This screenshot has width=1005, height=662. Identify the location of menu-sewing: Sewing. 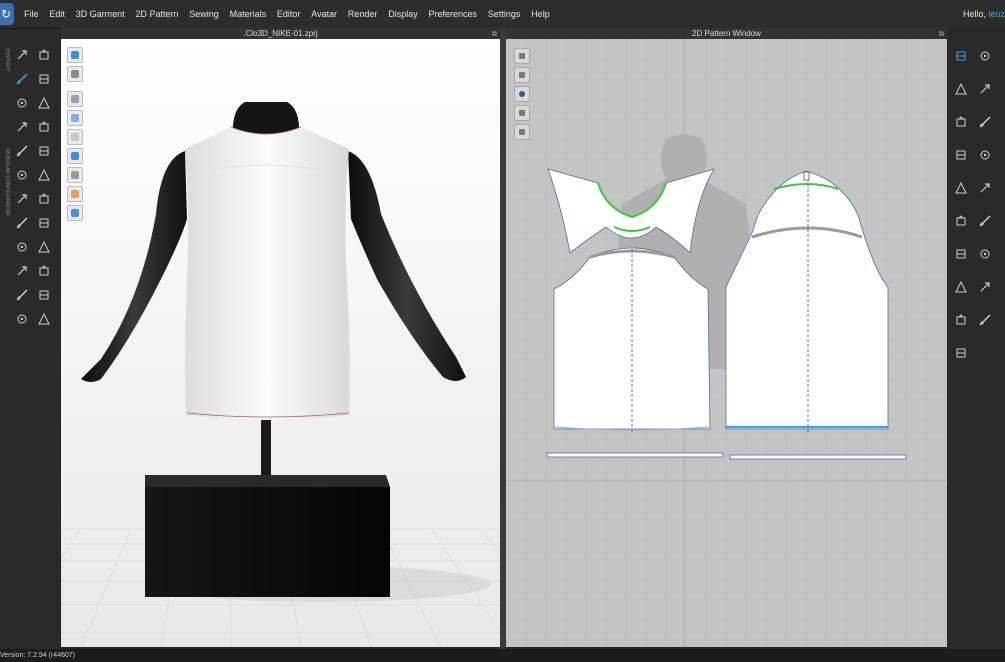
(204, 14).